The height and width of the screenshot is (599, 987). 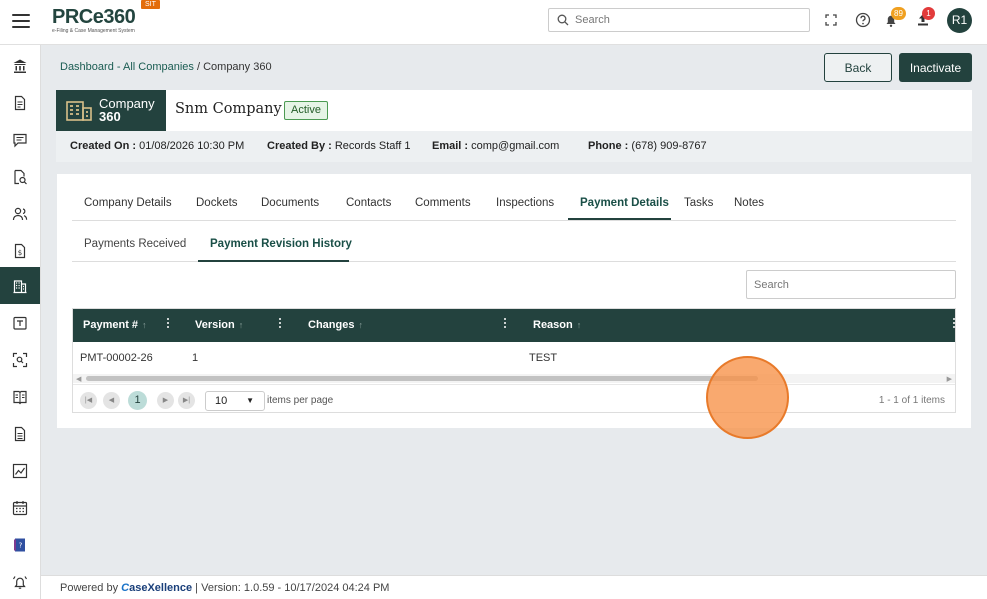 I want to click on created-on-info: Created On : 01/08/2026 10:30 PM, so click(x=157, y=146).